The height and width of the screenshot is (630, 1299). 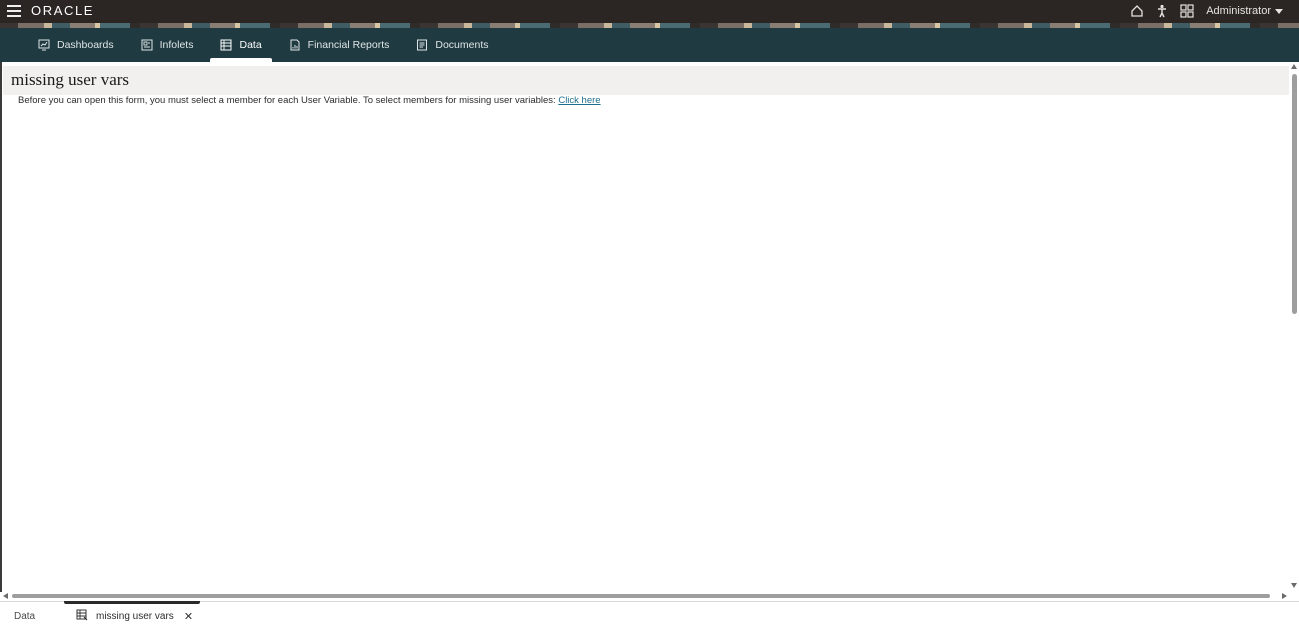 I want to click on tab-infolets: Infolets, so click(x=167, y=45).